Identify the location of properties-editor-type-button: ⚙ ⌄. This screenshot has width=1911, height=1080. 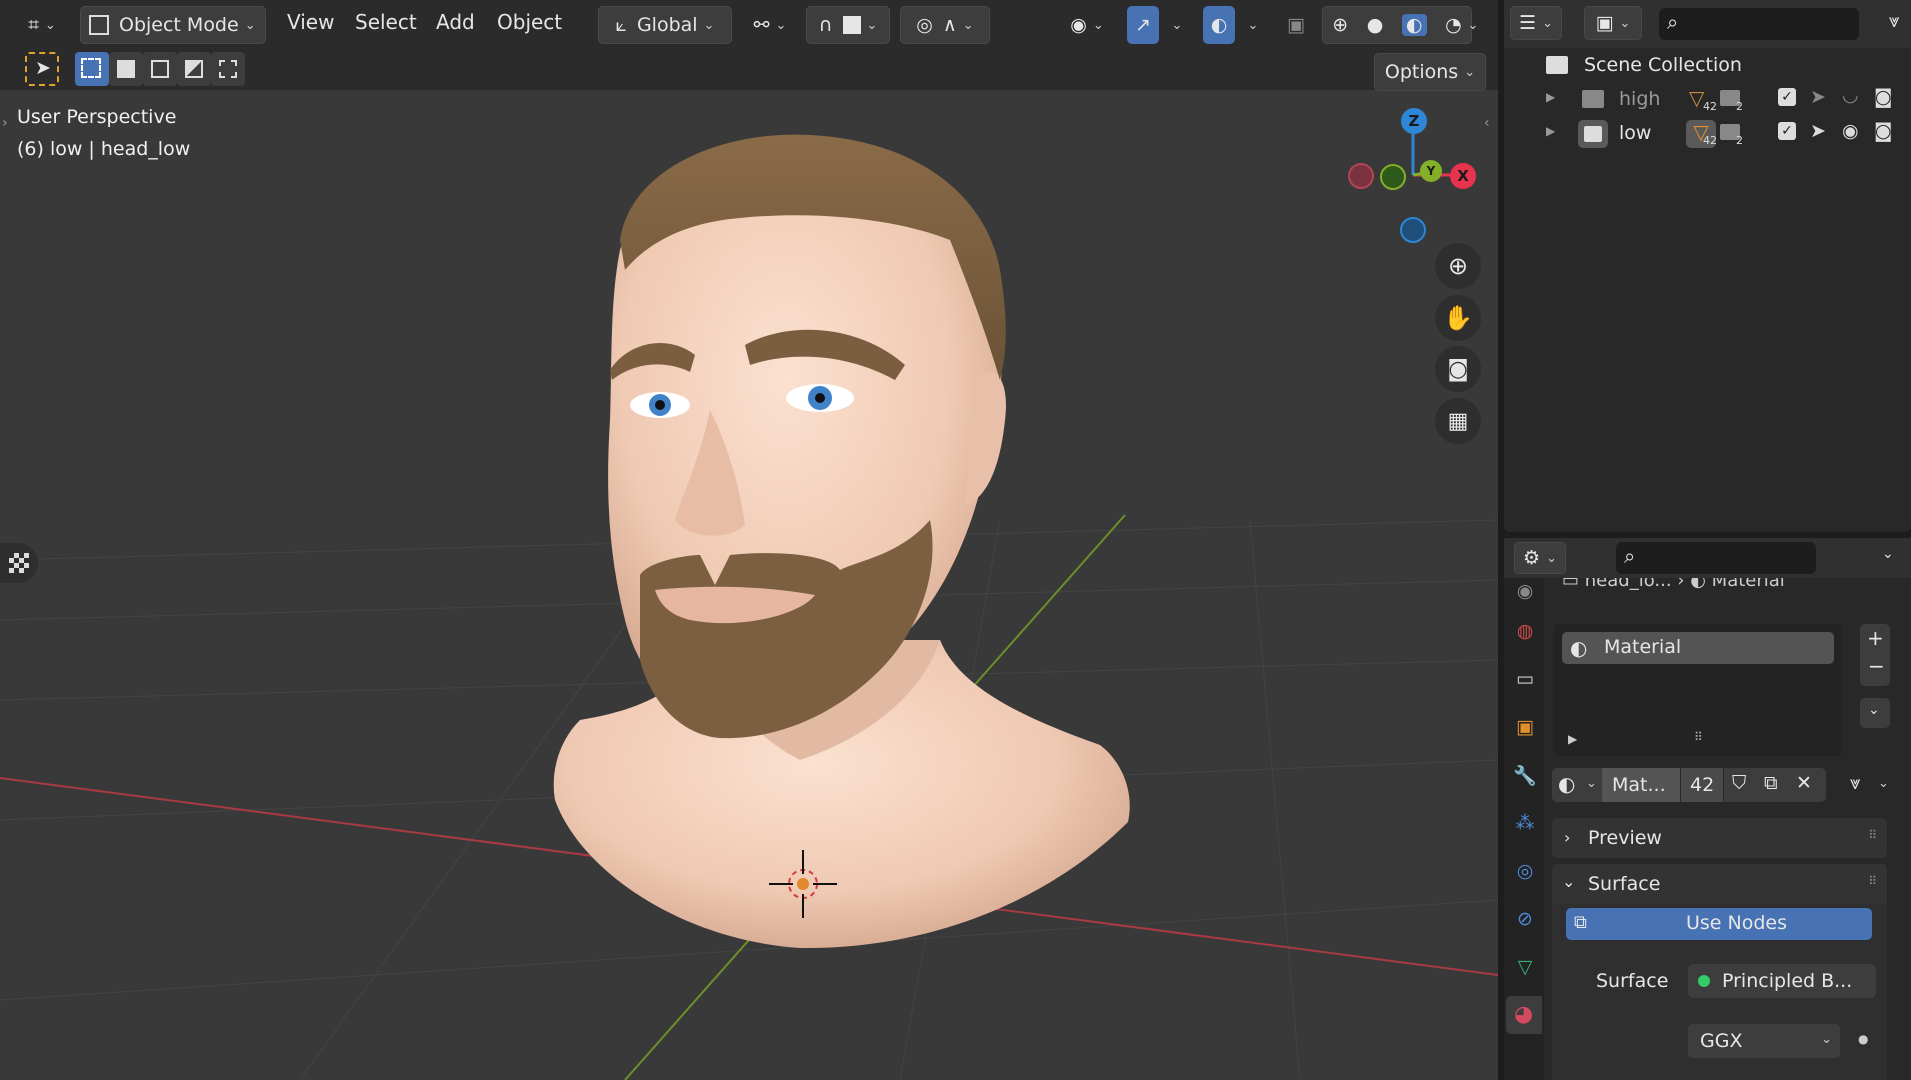
(1540, 558).